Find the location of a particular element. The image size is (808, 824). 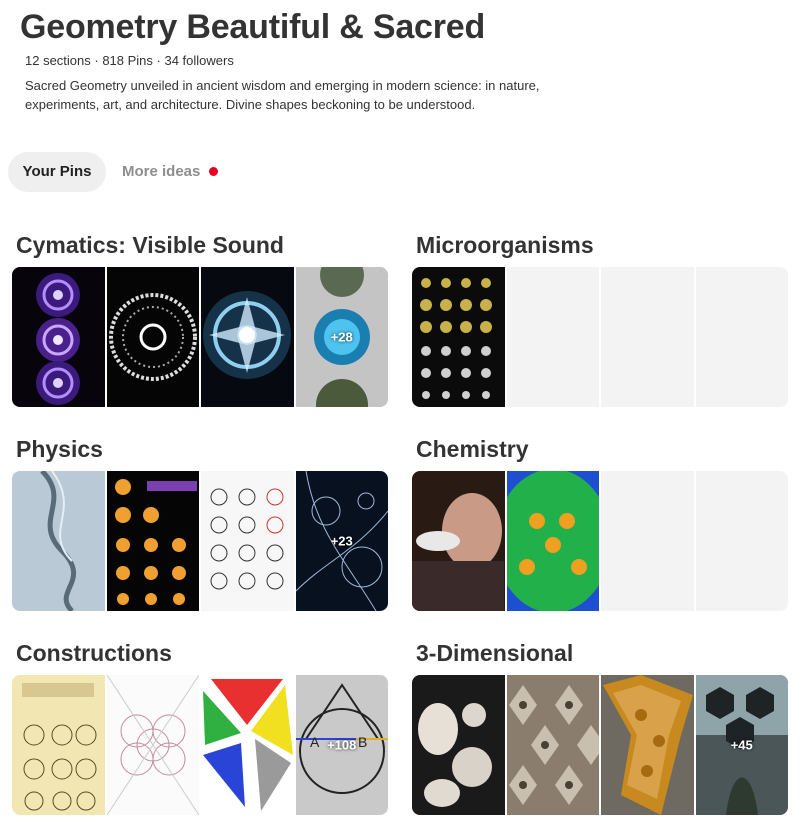

more-pins-count: +28 is located at coordinates (341, 337).